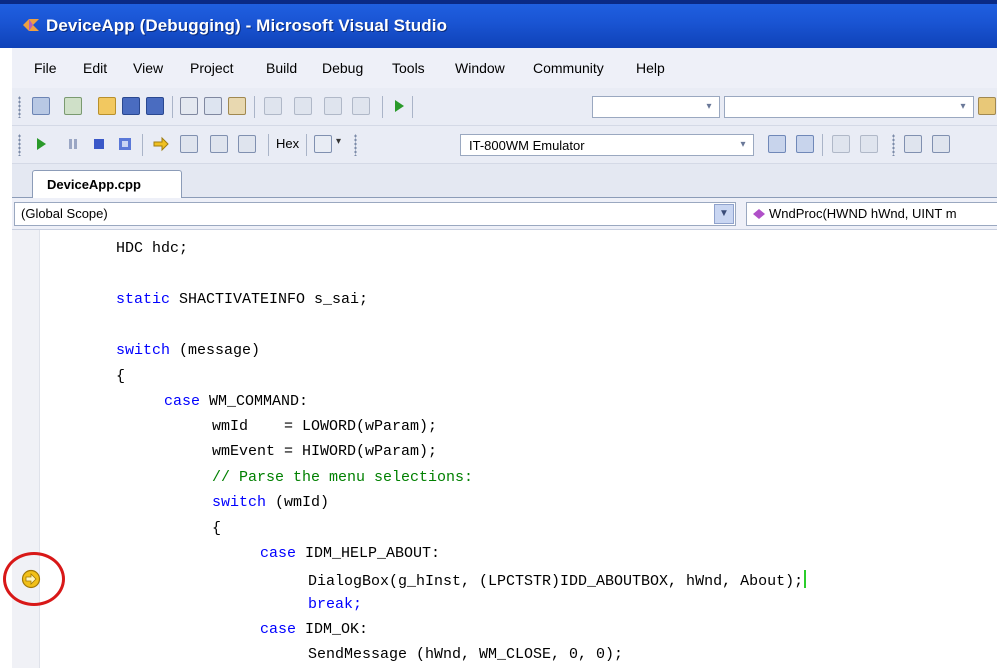 The width and height of the screenshot is (997, 668). What do you see at coordinates (161, 144) in the screenshot?
I see `show-next-statement-icon` at bounding box center [161, 144].